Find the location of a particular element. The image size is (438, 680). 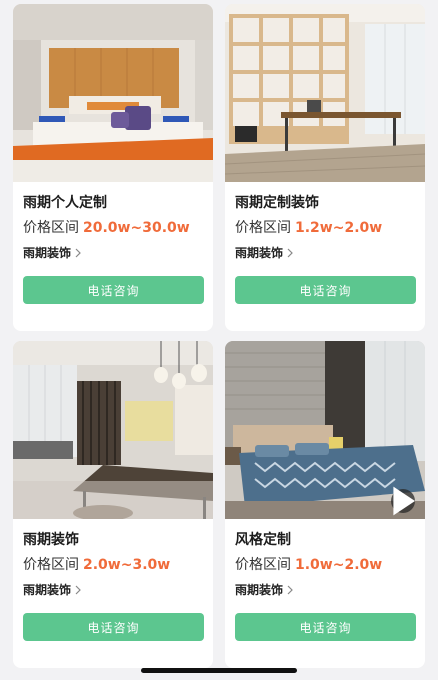

price-row: 价格区间 1.0w~2.0w is located at coordinates (308, 564).